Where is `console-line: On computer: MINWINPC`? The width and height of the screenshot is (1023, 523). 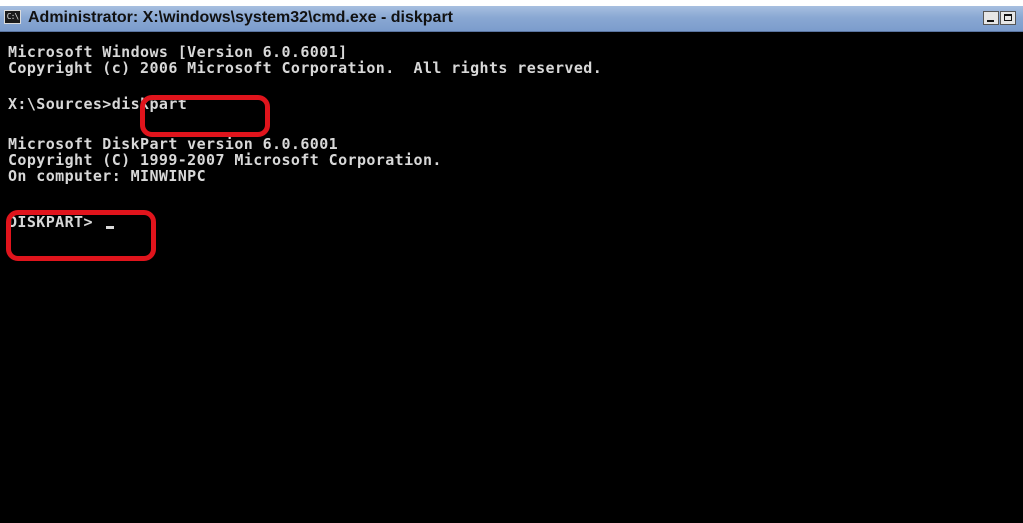
console-line: On computer: MINWINPC is located at coordinates (107, 176).